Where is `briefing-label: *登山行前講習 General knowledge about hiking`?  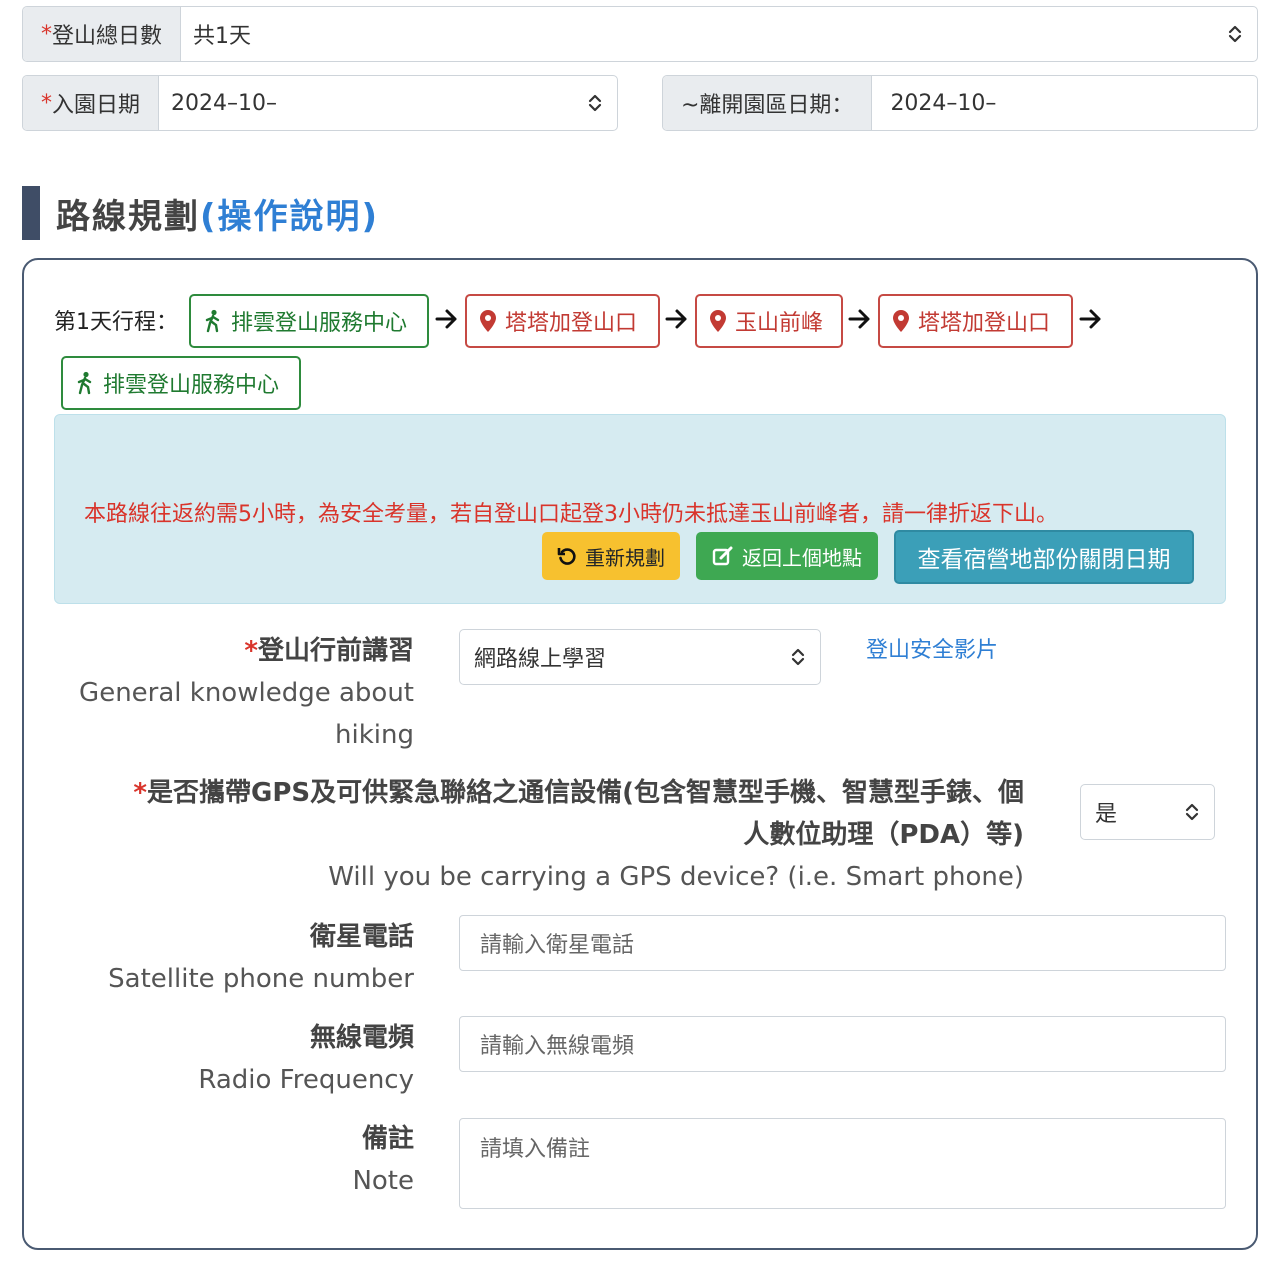 briefing-label: *登山行前講習 General knowledge about hiking is located at coordinates (246, 693).